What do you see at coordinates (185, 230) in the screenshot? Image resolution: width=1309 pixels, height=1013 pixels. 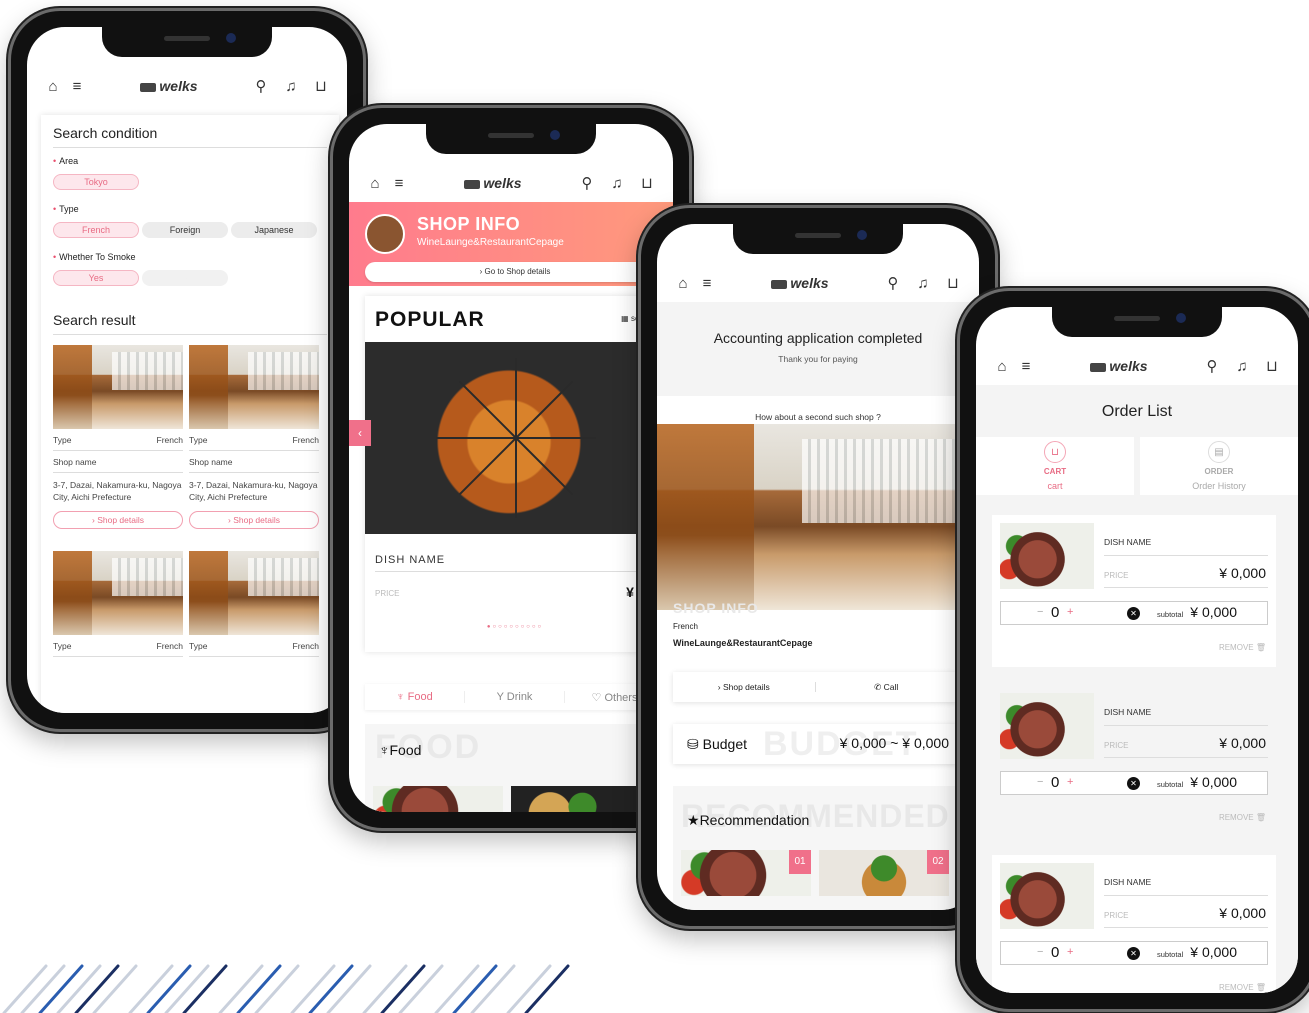 I see `type-chip-foreign: Foreign` at bounding box center [185, 230].